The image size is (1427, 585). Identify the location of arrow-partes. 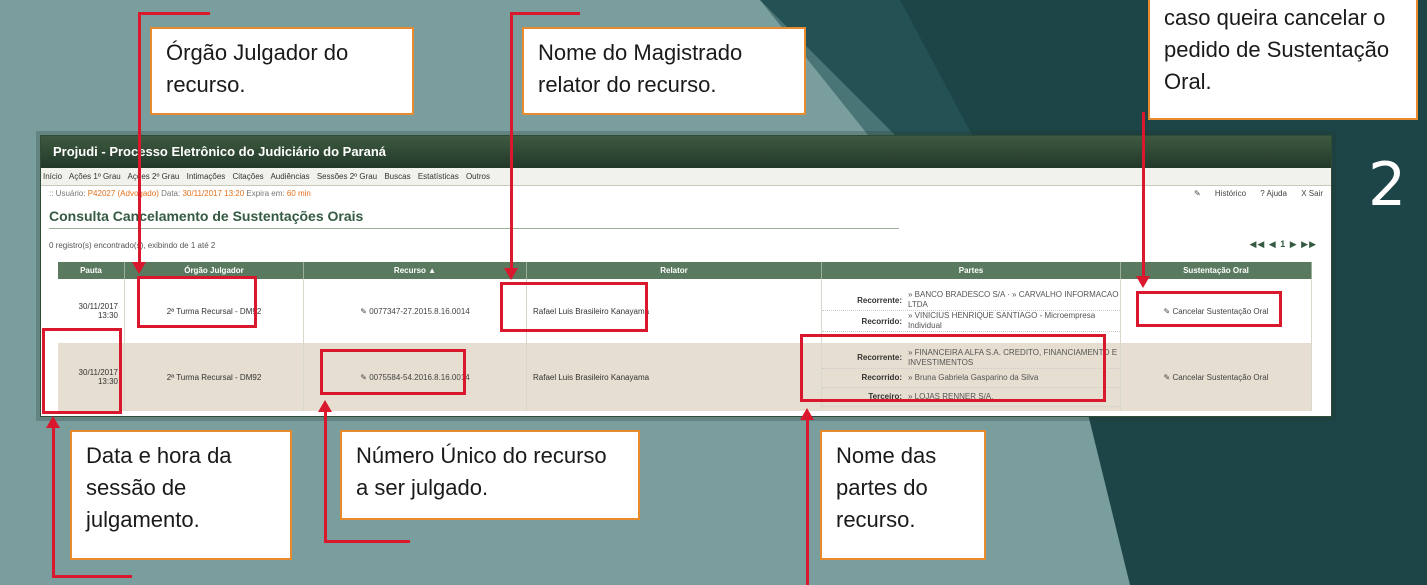
(807, 414).